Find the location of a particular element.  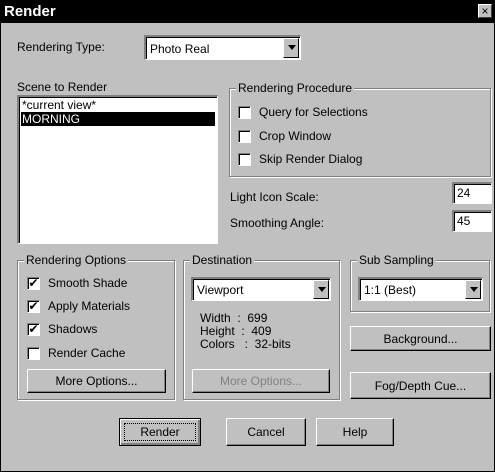

light-icon-scale-input: 24 is located at coordinates (472, 193).